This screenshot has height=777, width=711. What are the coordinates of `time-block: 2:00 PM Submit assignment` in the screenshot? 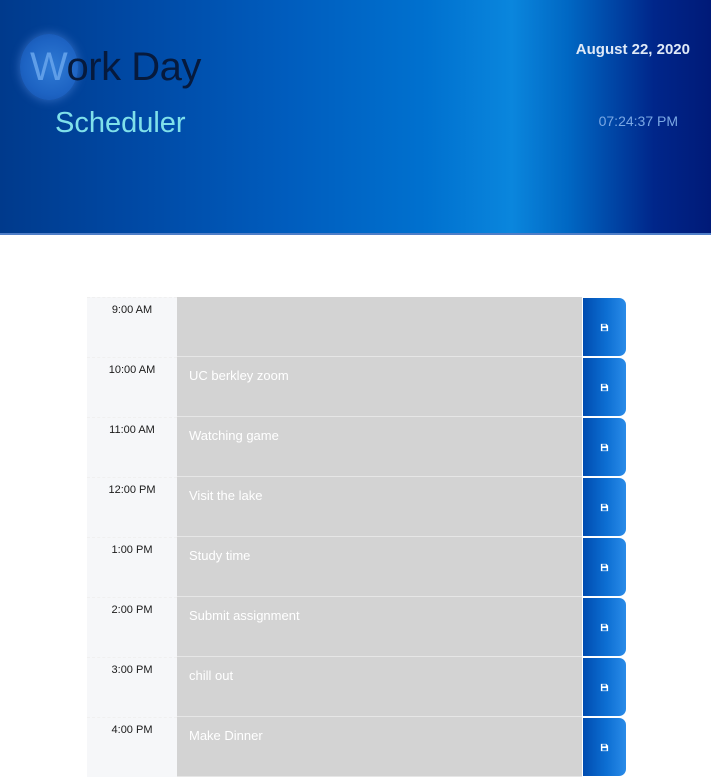 It's located at (356, 627).